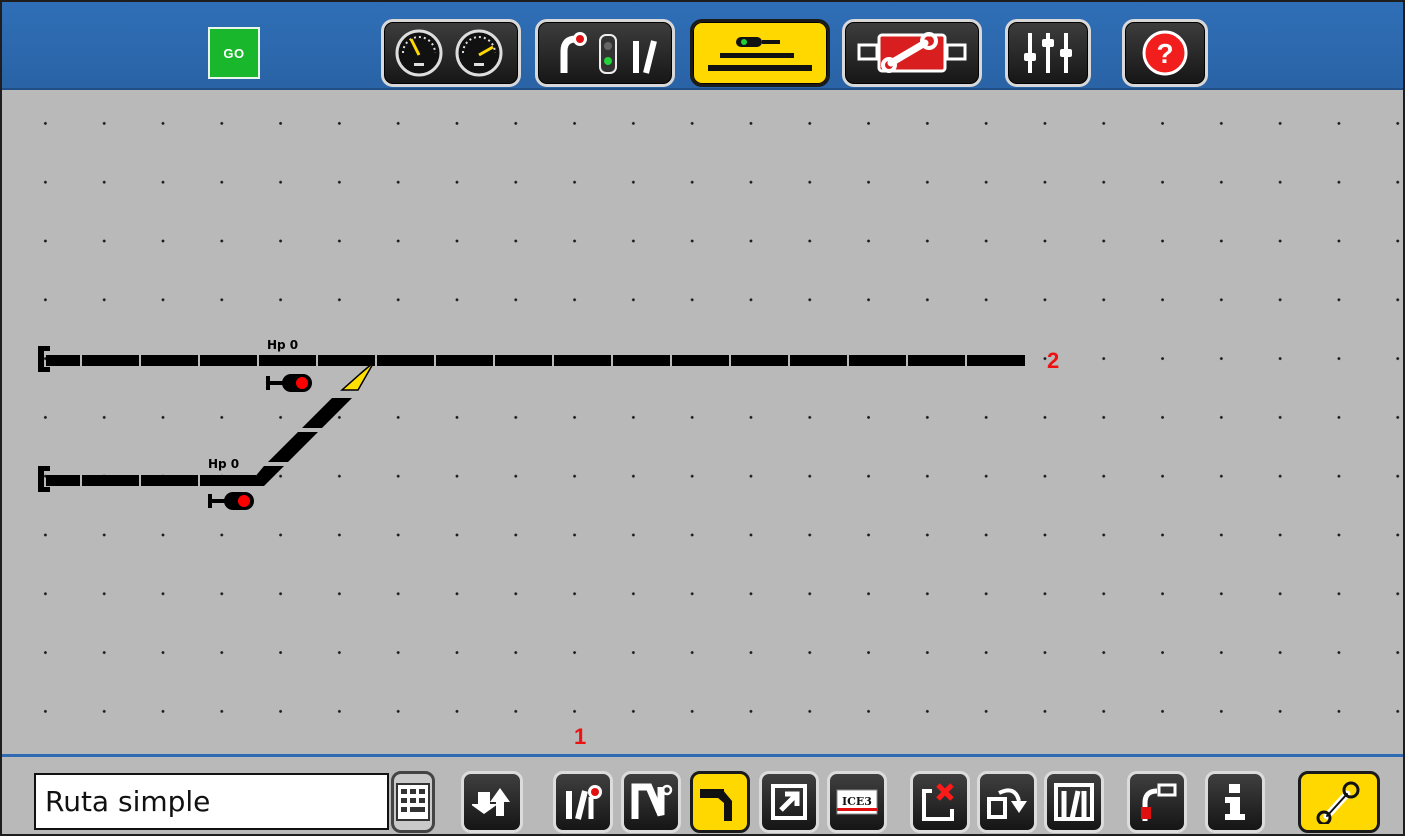 This screenshot has height=836, width=1405. Describe the element at coordinates (1053, 360) in the screenshot. I see `callout-2: 2` at that location.